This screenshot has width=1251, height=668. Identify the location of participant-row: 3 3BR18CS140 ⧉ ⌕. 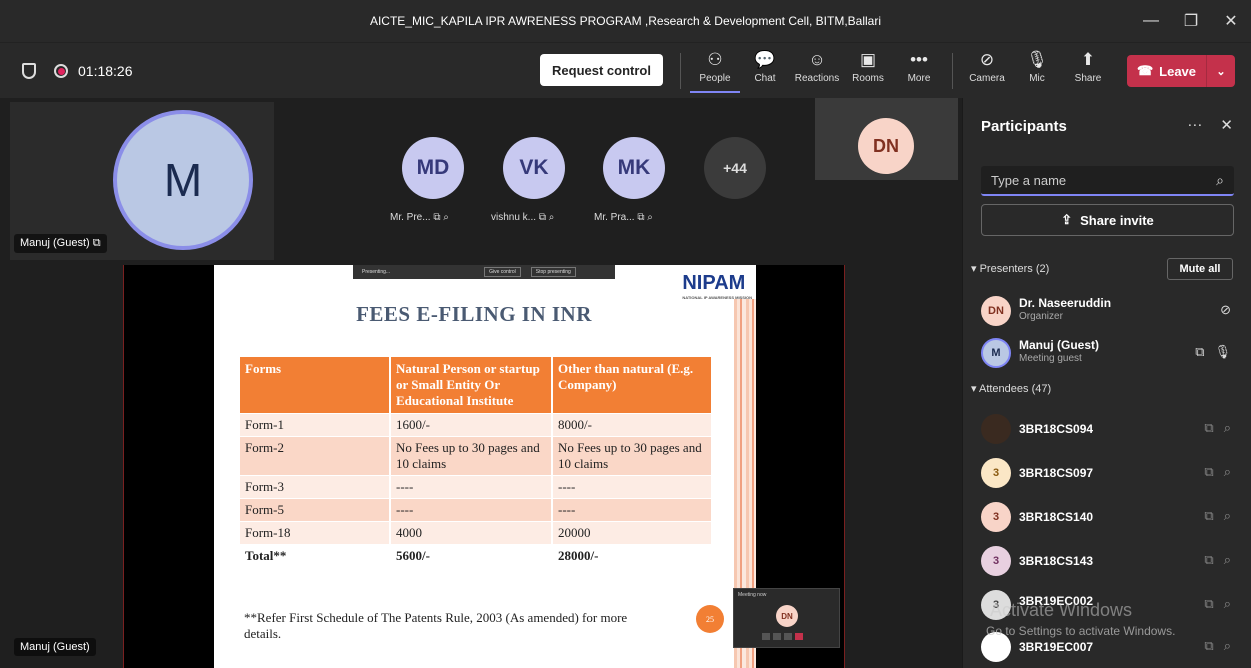
(1111, 518).